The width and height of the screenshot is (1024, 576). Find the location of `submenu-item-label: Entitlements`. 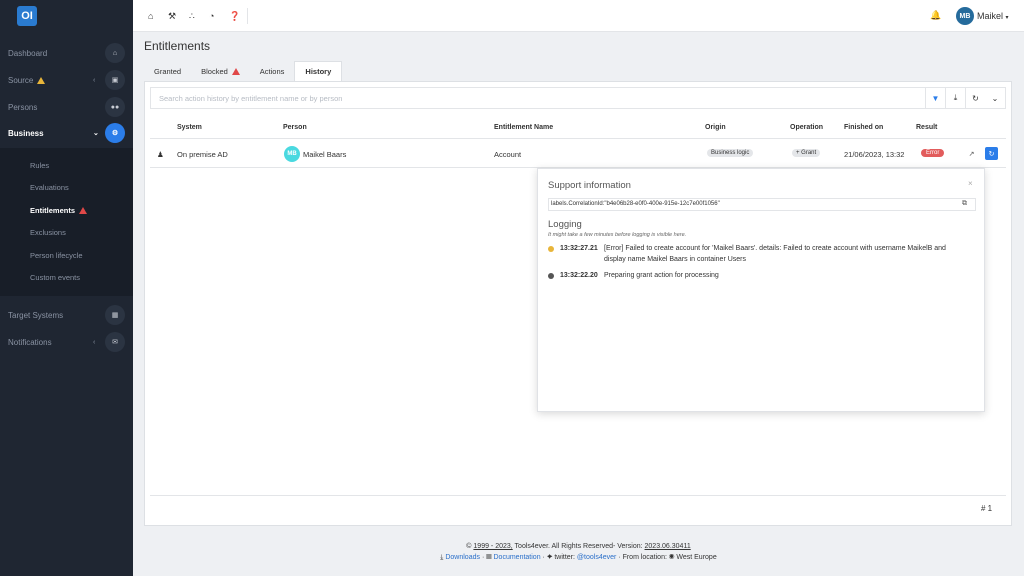

submenu-item-label: Entitlements is located at coordinates (53, 210).